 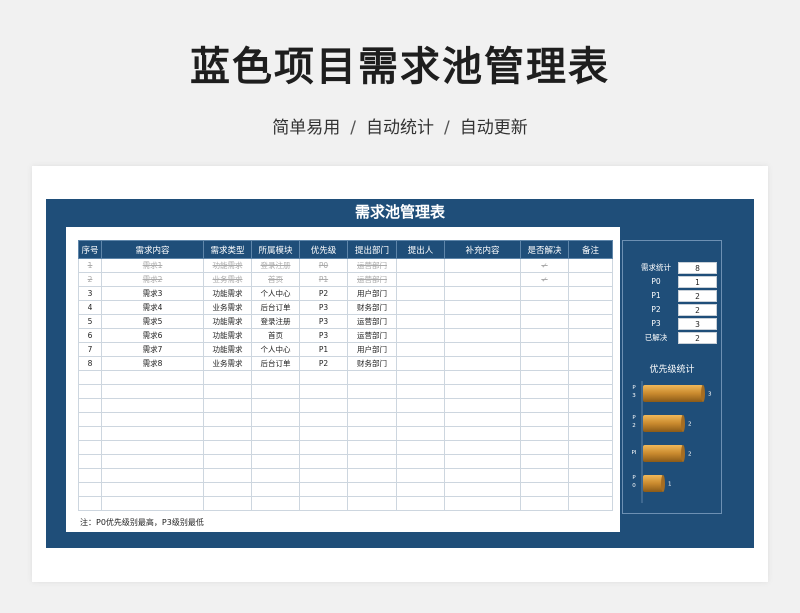 What do you see at coordinates (697, 310) in the screenshot?
I see `stat-value: 2` at bounding box center [697, 310].